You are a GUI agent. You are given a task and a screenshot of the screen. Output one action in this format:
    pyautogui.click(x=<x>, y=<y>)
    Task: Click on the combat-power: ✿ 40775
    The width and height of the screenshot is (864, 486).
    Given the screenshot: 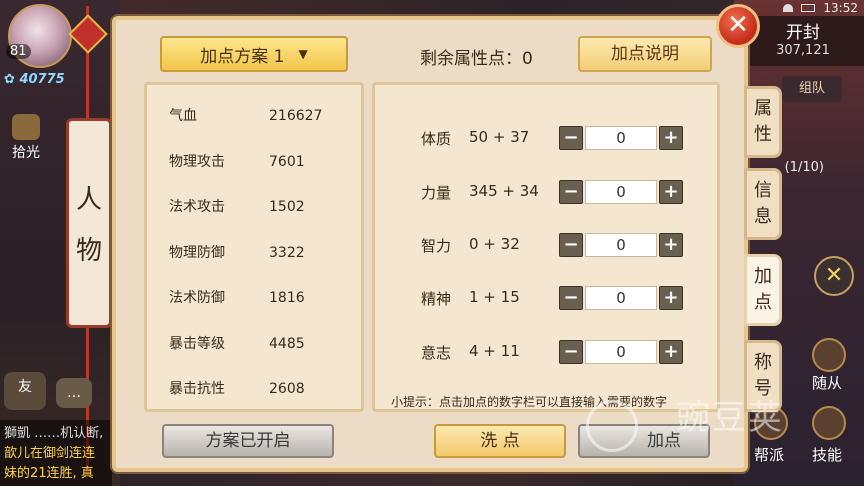 What is the action you would take?
    pyautogui.click(x=34, y=79)
    